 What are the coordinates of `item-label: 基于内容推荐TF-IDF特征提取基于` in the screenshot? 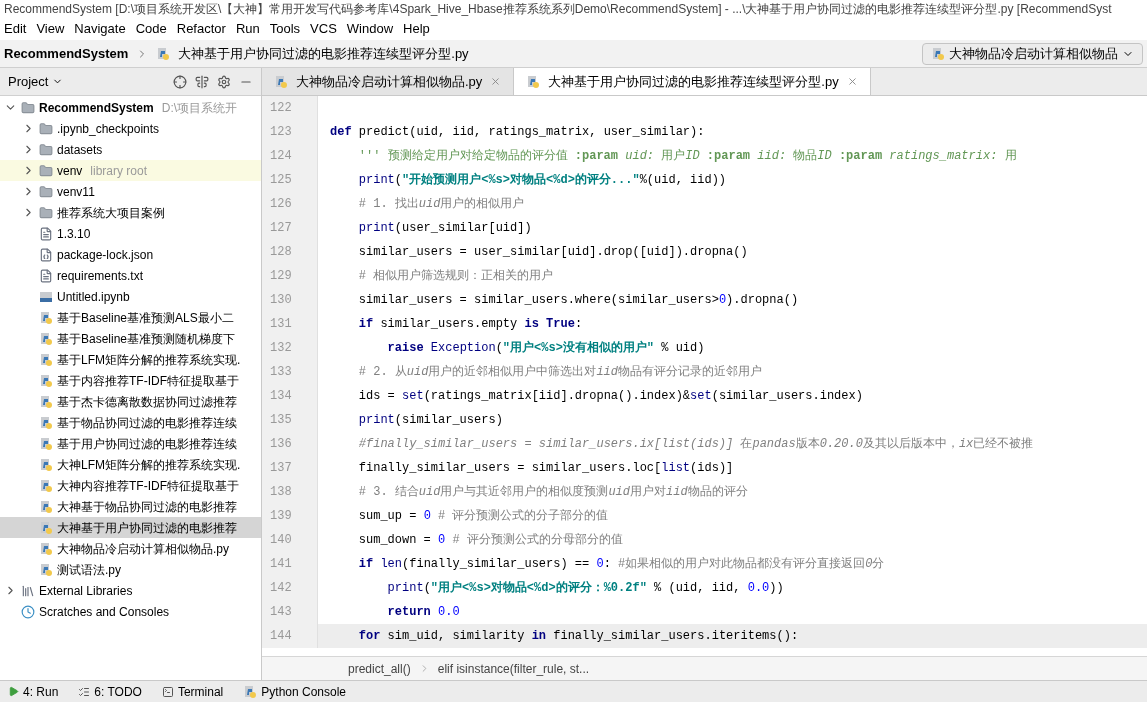 It's located at (148, 381).